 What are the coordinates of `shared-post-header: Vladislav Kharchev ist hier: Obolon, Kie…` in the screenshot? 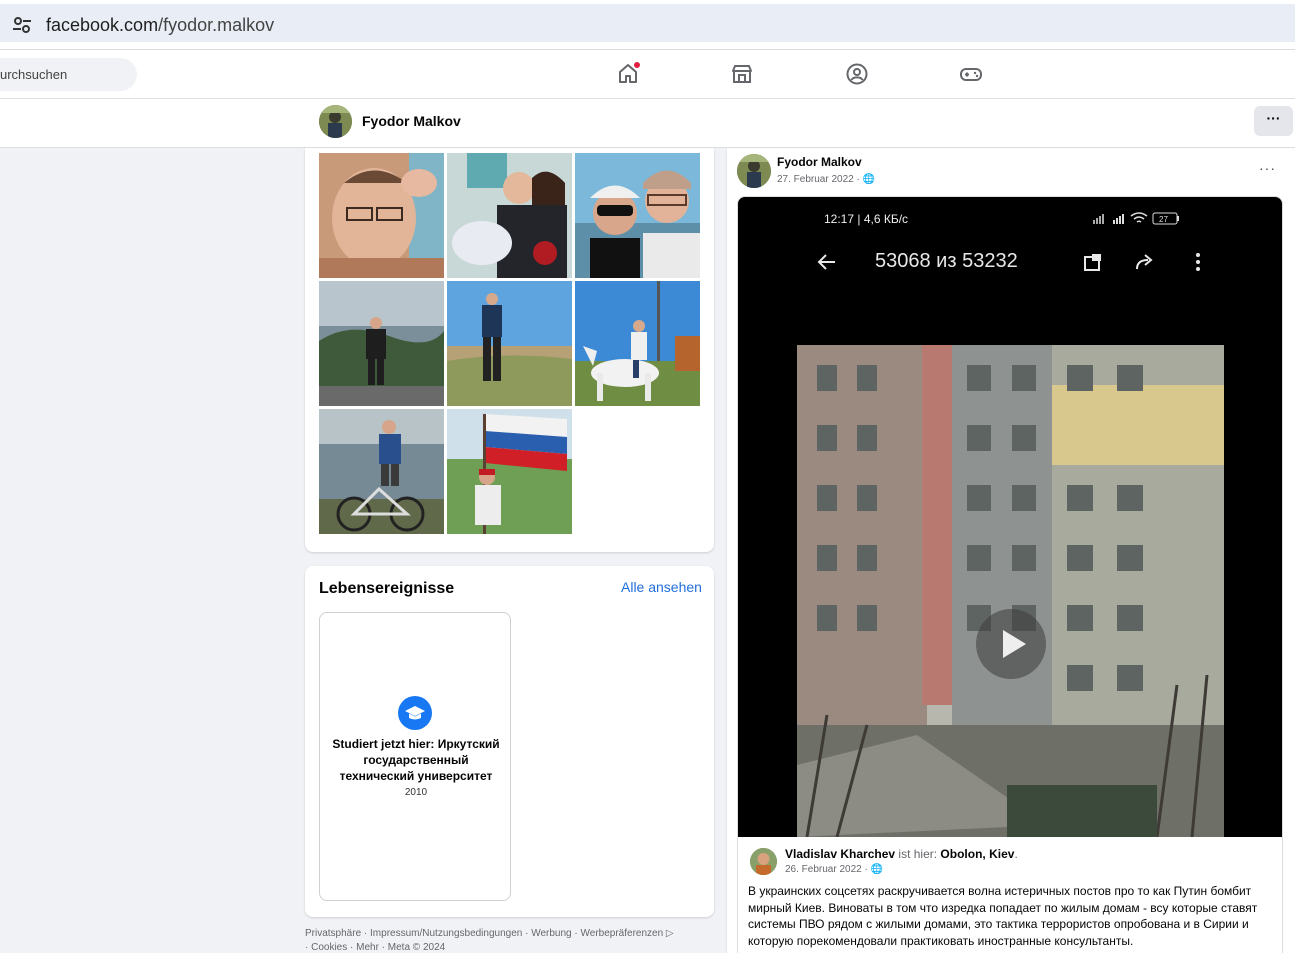 It's located at (901, 854).